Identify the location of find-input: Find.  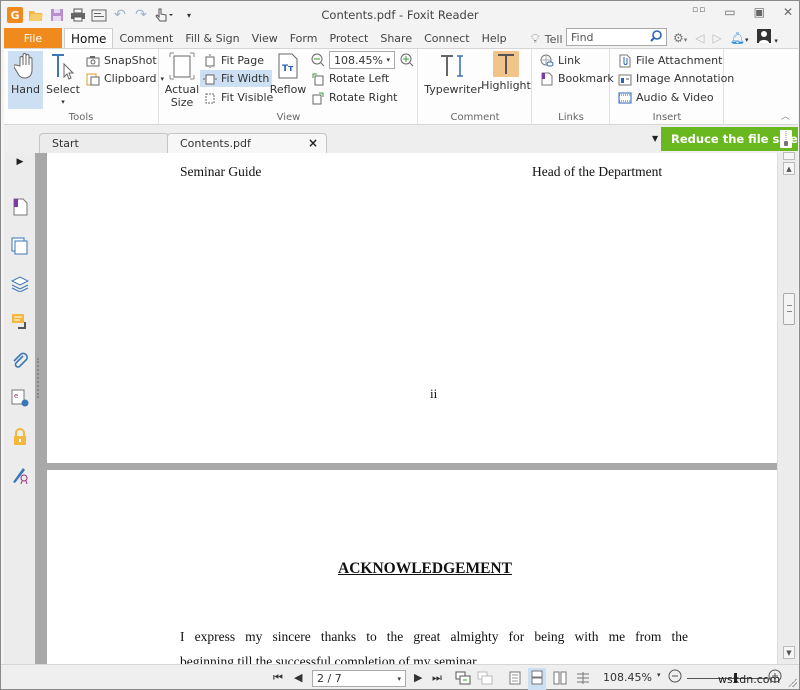
(616, 37).